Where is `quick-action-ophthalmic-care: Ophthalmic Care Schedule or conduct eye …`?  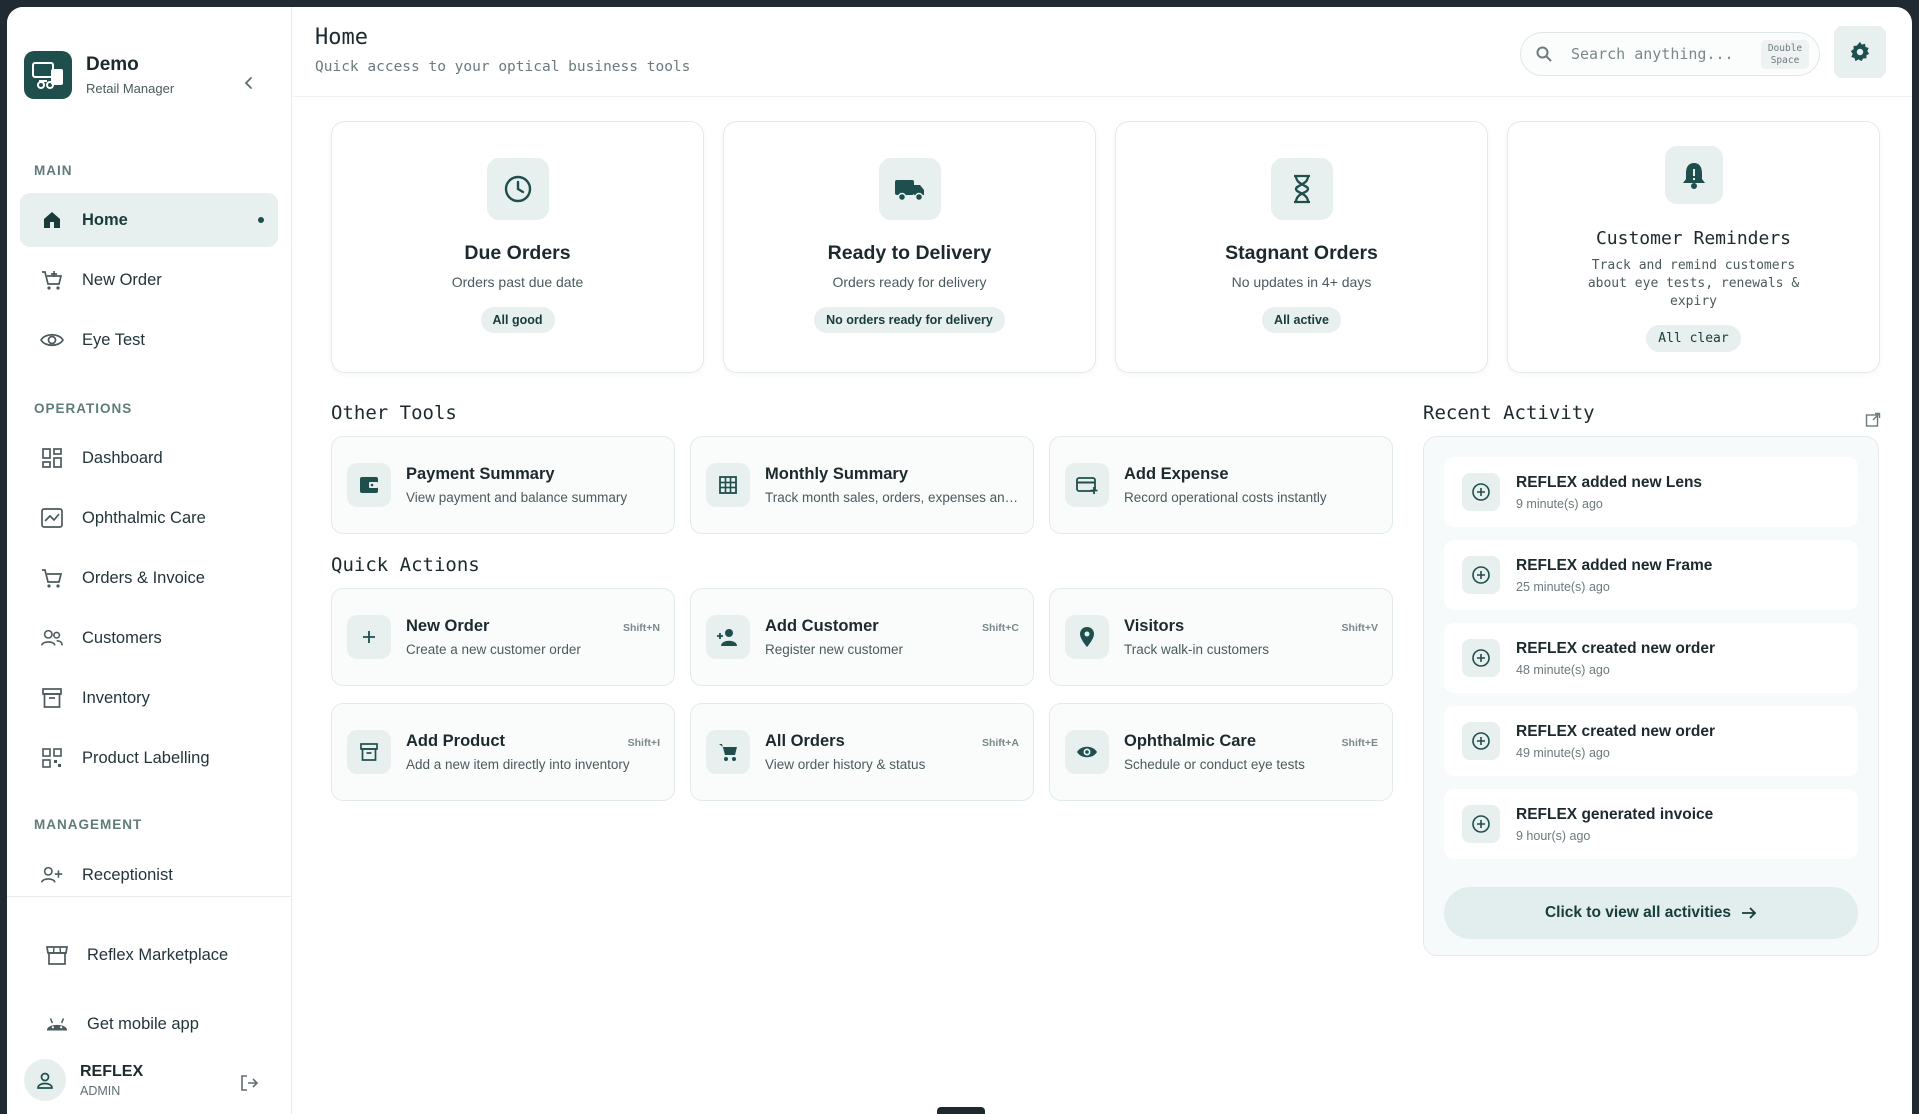
quick-action-ophthalmic-care: Ophthalmic Care Schedule or conduct eye … is located at coordinates (1221, 752).